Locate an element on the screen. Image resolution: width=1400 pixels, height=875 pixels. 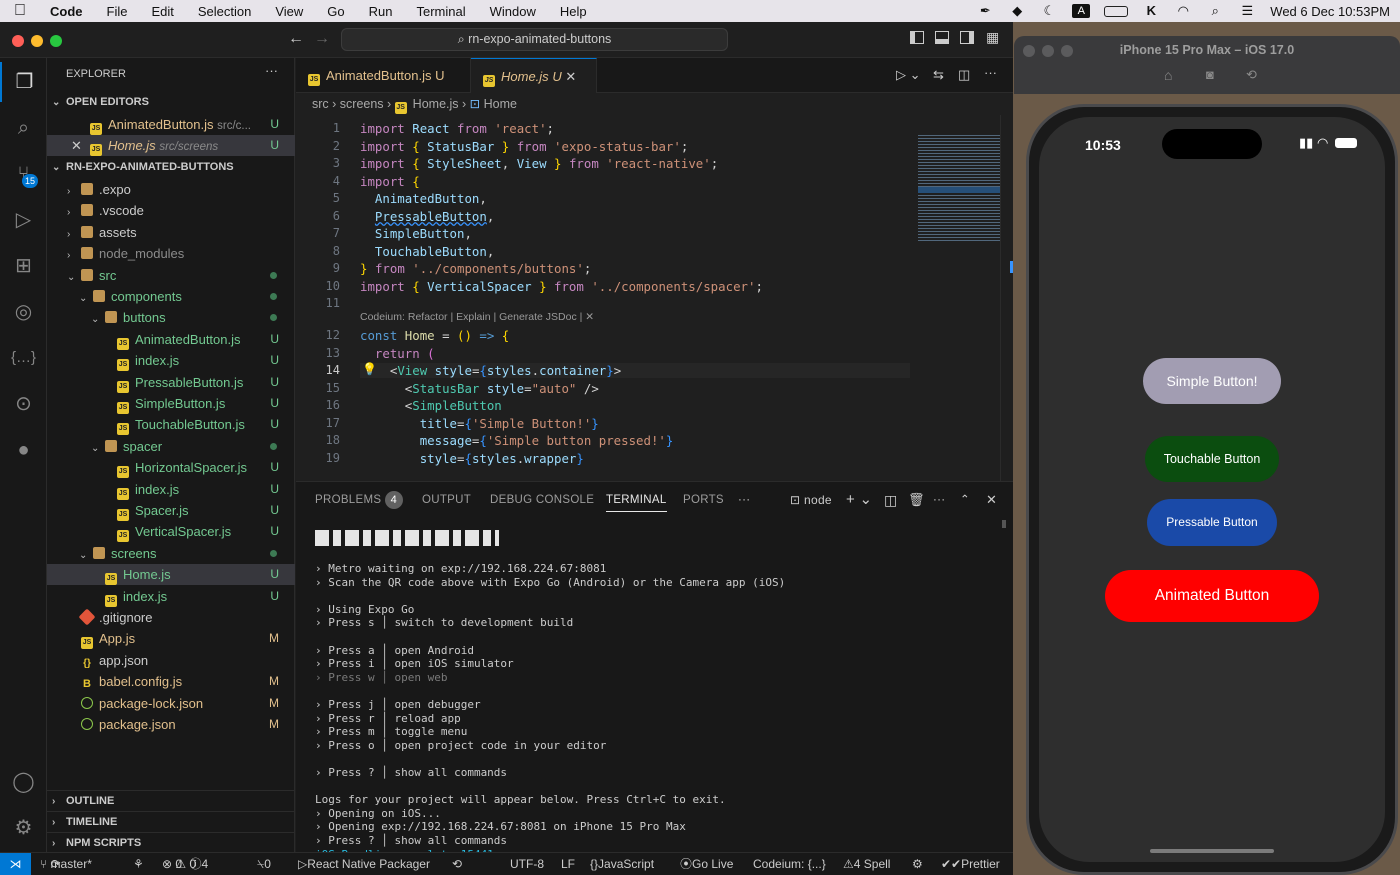
tab-terminal: TERMINAL is located at coordinates (636, 497).